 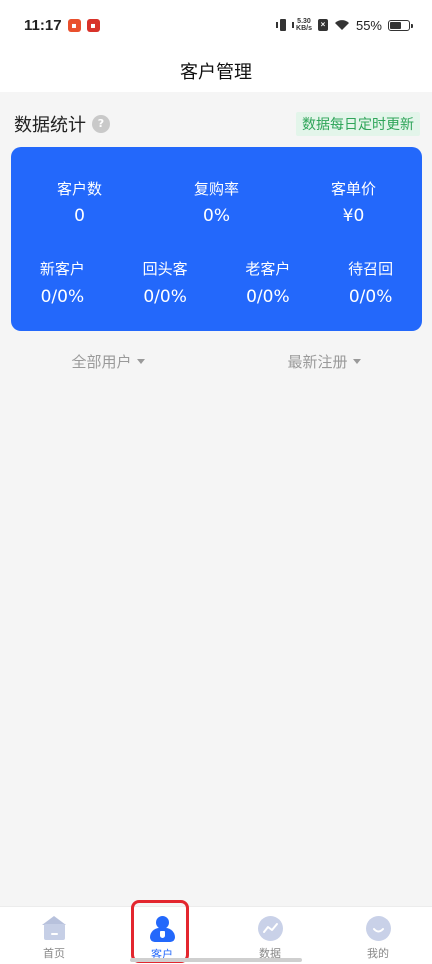 What do you see at coordinates (216, 960) in the screenshot?
I see `home-indicator` at bounding box center [216, 960].